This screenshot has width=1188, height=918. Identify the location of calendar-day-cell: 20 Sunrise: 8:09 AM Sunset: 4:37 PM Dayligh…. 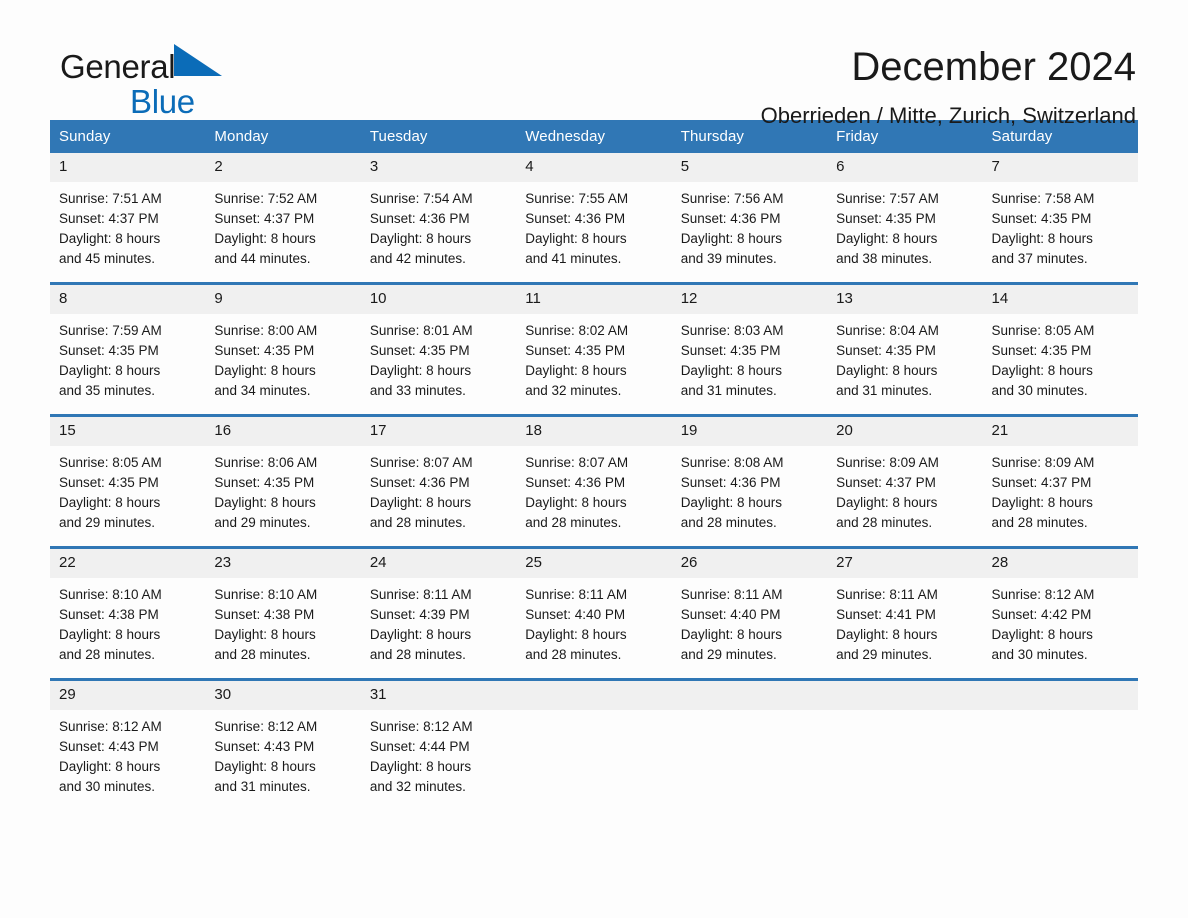
(905, 481).